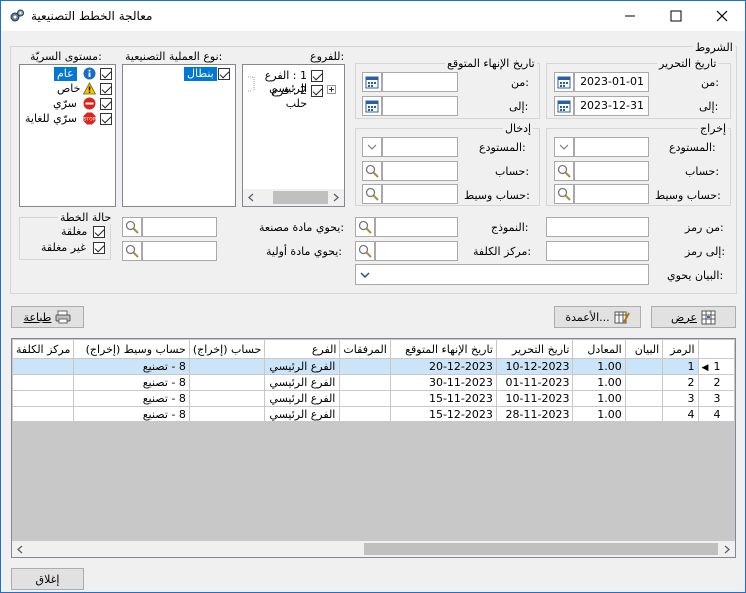 This screenshot has height=593, width=746. I want to click on edit-date-from-field: 2023-01-01, so click(611, 82).